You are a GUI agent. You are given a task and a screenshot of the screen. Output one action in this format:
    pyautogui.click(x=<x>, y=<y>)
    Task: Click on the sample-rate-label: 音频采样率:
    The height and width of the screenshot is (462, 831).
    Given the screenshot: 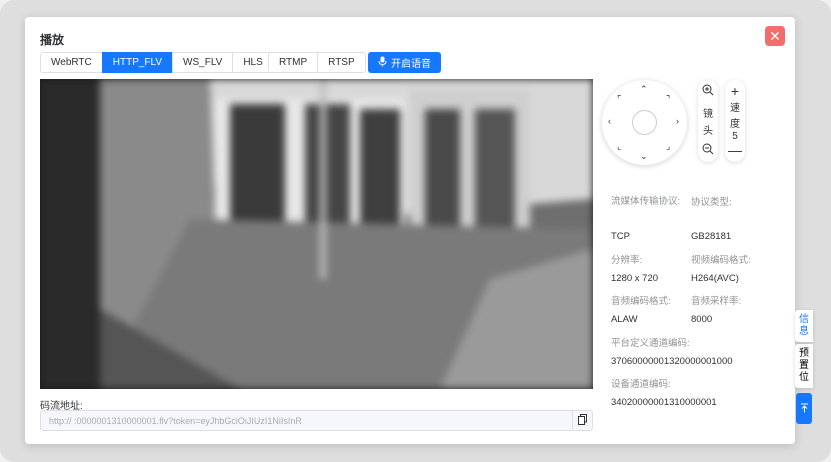 What is the action you would take?
    pyautogui.click(x=716, y=301)
    